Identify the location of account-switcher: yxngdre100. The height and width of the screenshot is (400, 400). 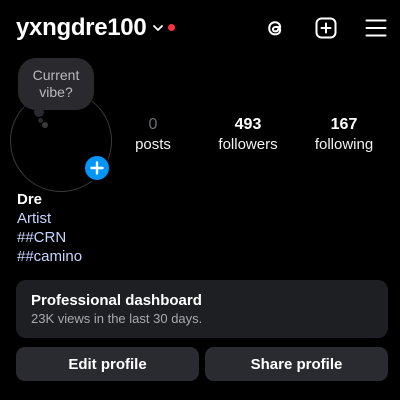
(96, 28).